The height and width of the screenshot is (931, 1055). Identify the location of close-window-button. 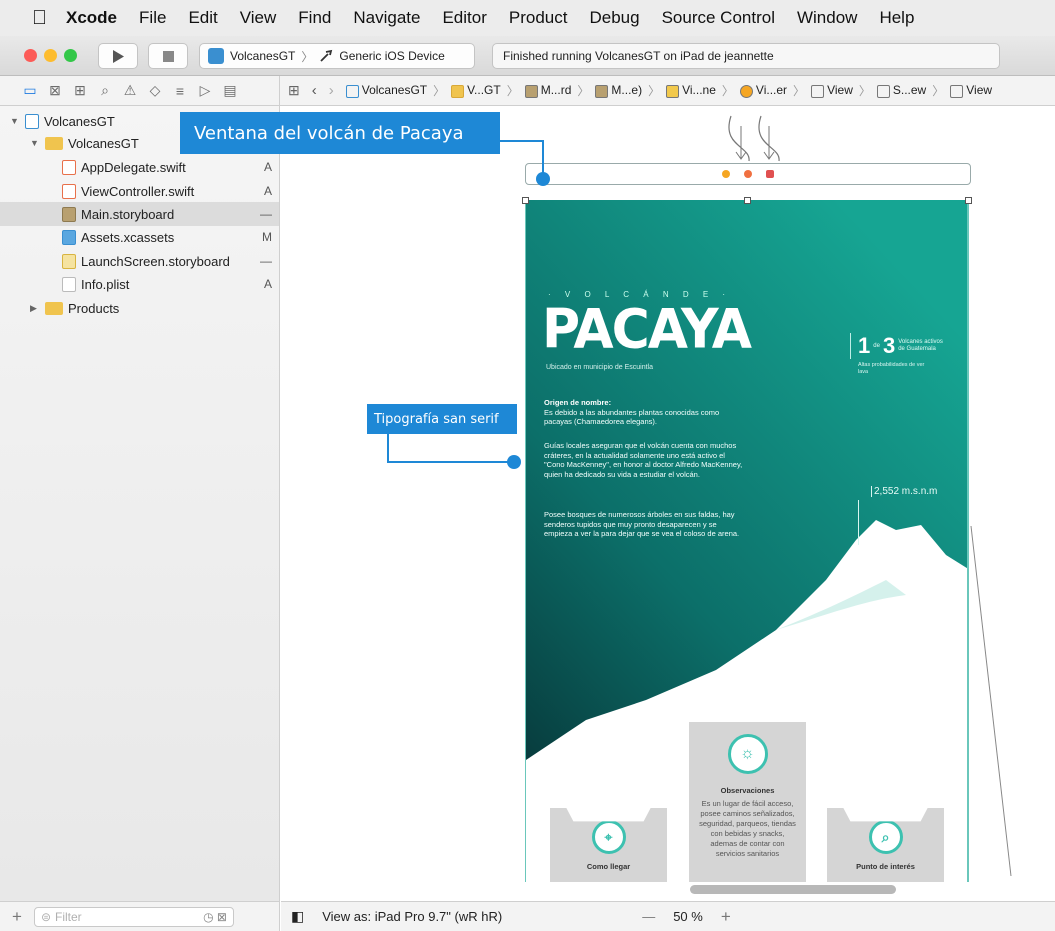
(30, 55).